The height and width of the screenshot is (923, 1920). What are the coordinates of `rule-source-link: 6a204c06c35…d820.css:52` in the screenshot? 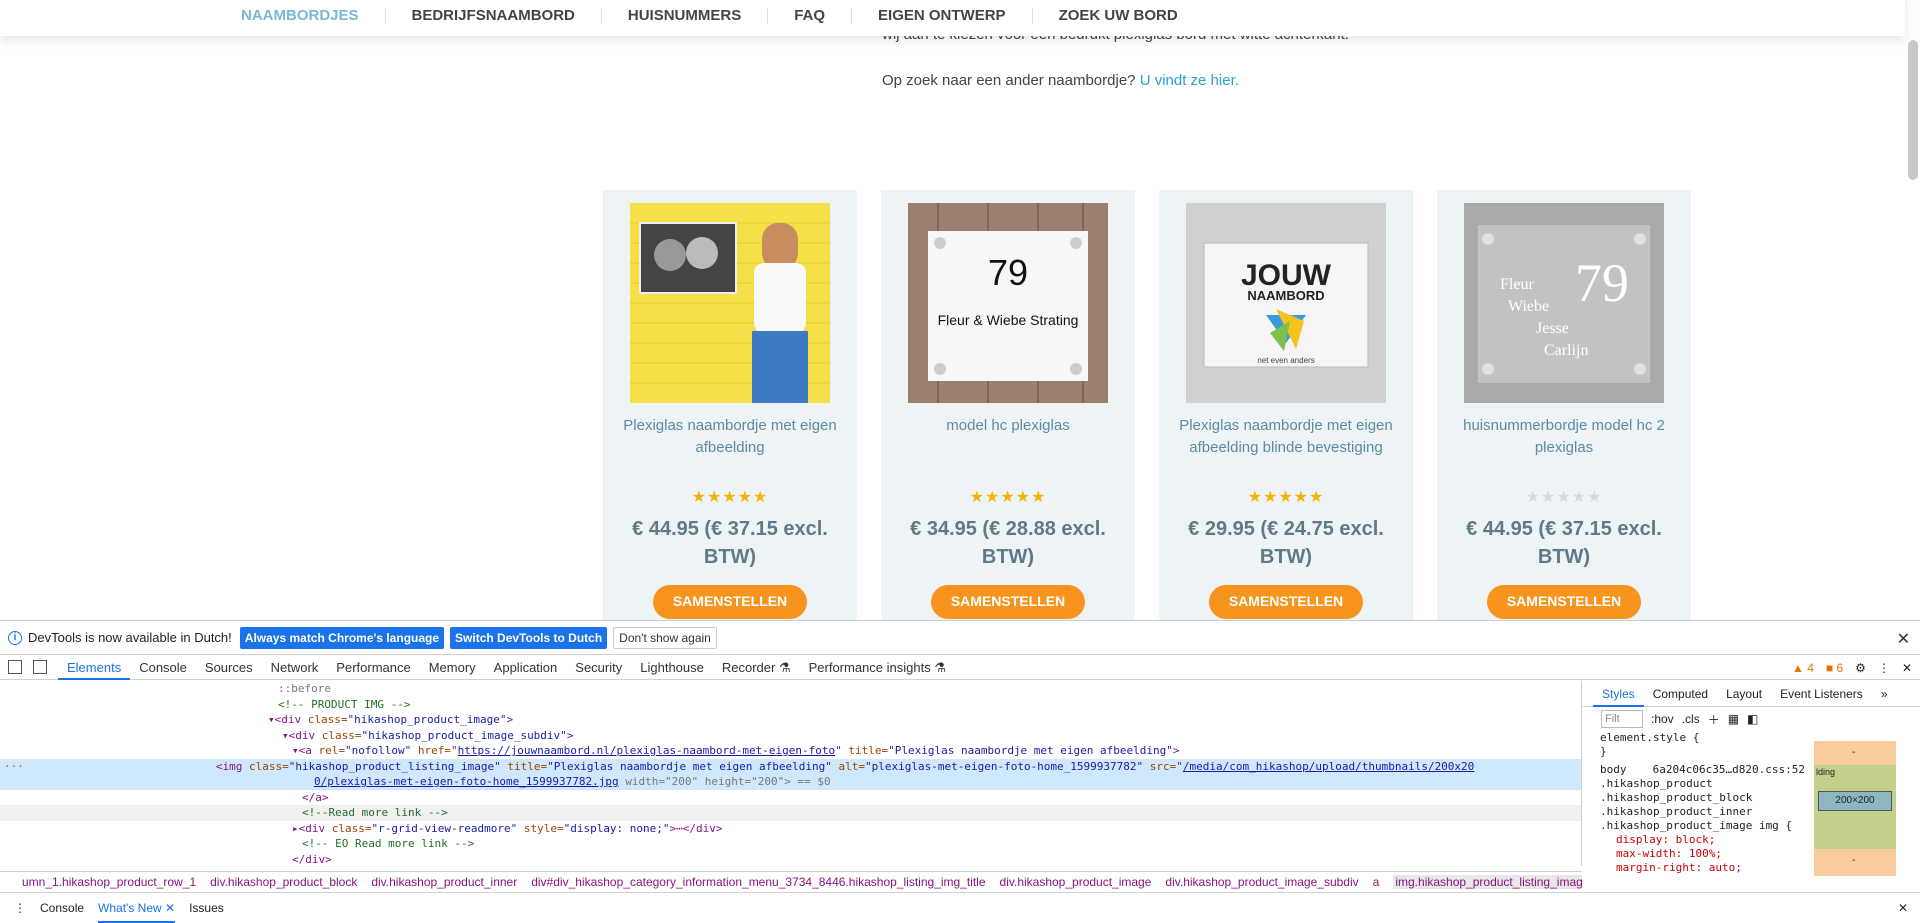 It's located at (1729, 770).